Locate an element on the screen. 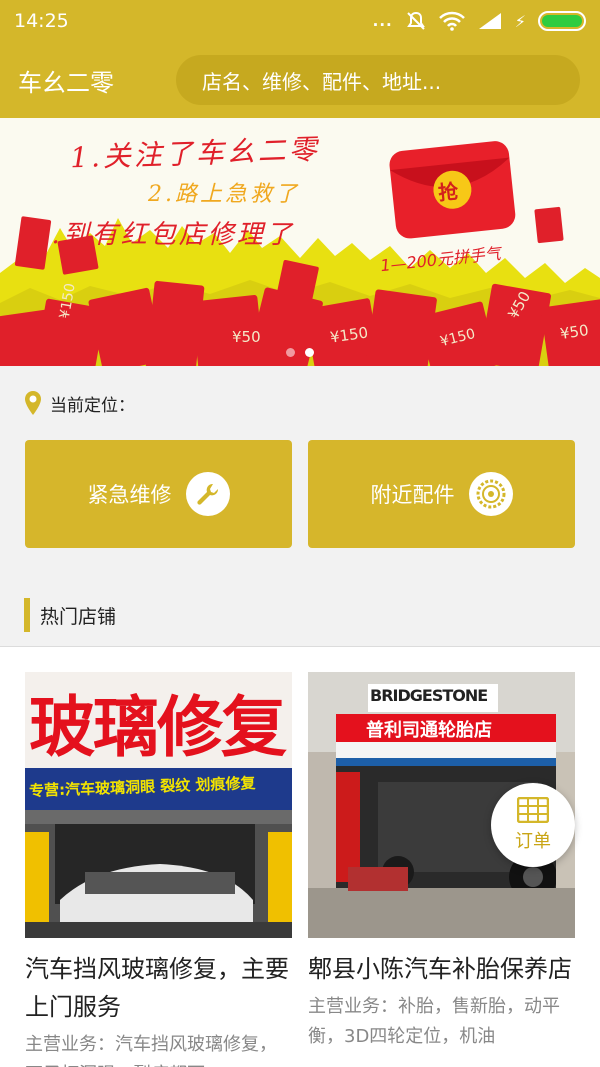 This screenshot has width=600, height=1067. shop-sign-main: 玻璃修复 is located at coordinates (158, 727).